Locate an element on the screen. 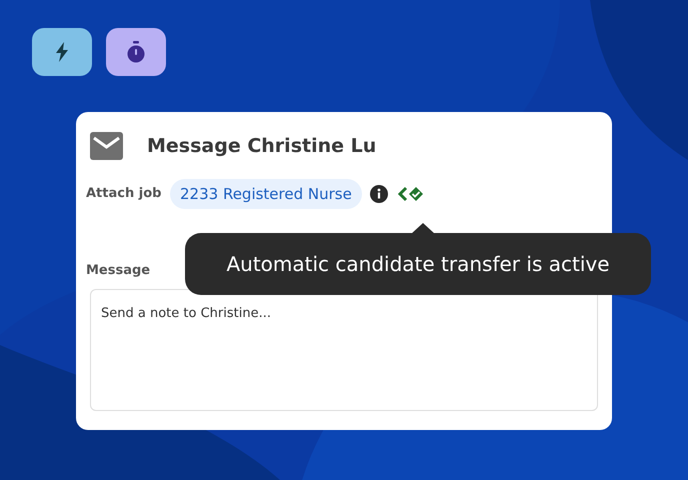  info-icon is located at coordinates (379, 193).